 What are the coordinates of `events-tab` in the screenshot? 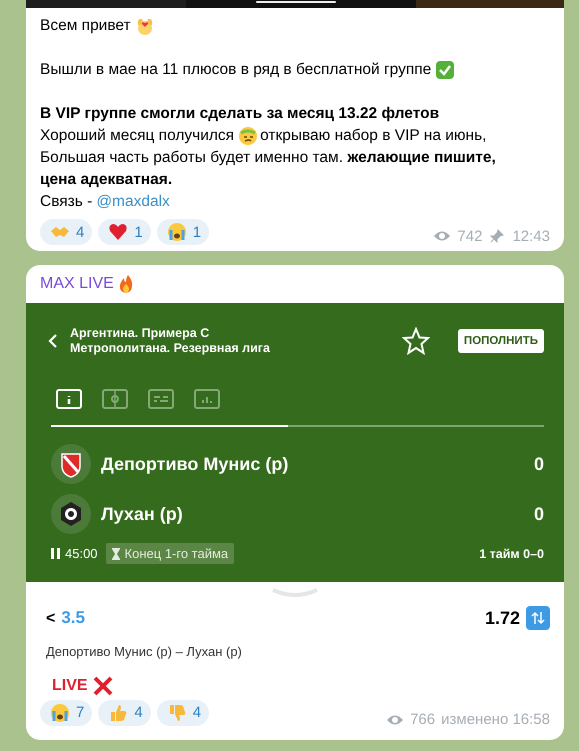 It's located at (161, 399).